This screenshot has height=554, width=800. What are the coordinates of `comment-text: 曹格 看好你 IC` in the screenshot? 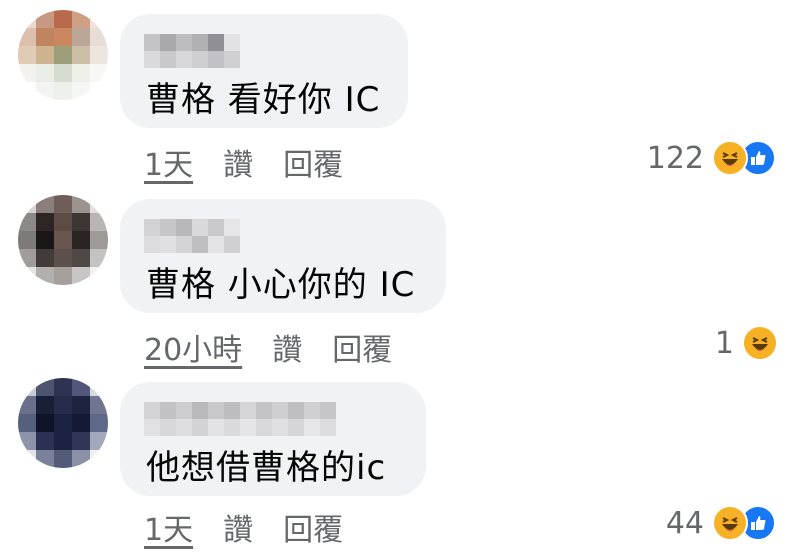 It's located at (263, 100).